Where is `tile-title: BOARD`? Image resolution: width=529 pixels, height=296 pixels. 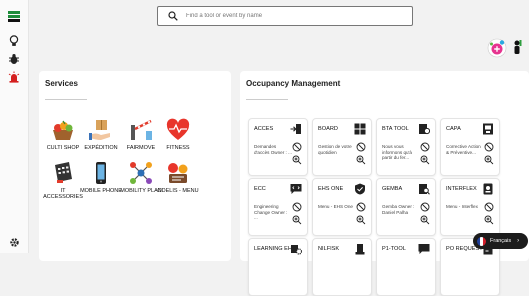
tile-title: BOARD is located at coordinates (328, 129).